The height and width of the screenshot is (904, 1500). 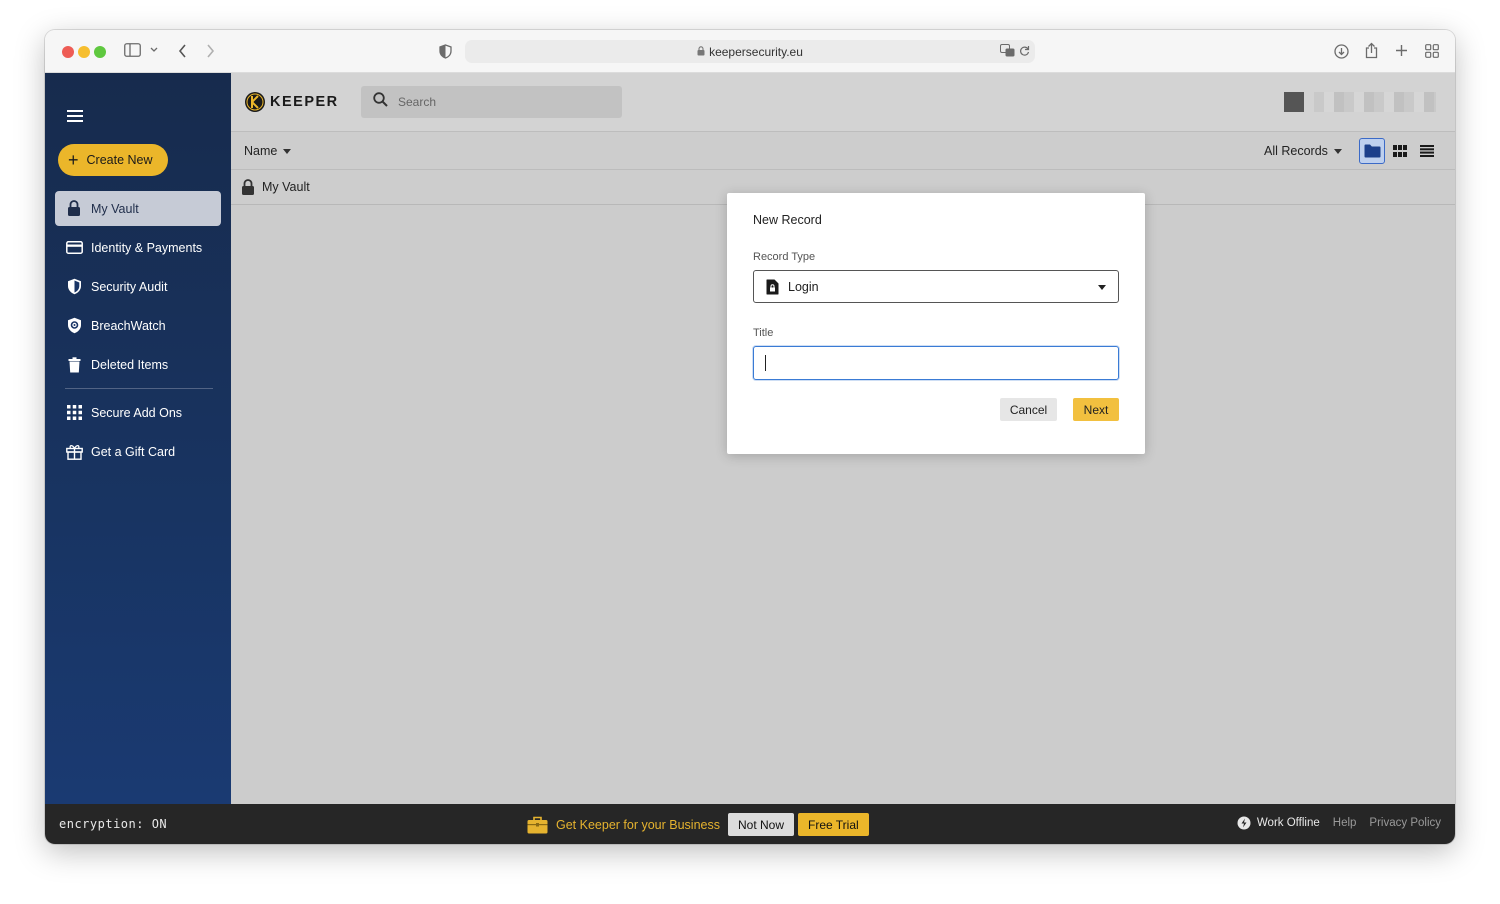 I want to click on sidebar-item-label: Get a Gift Card, so click(x=133, y=451).